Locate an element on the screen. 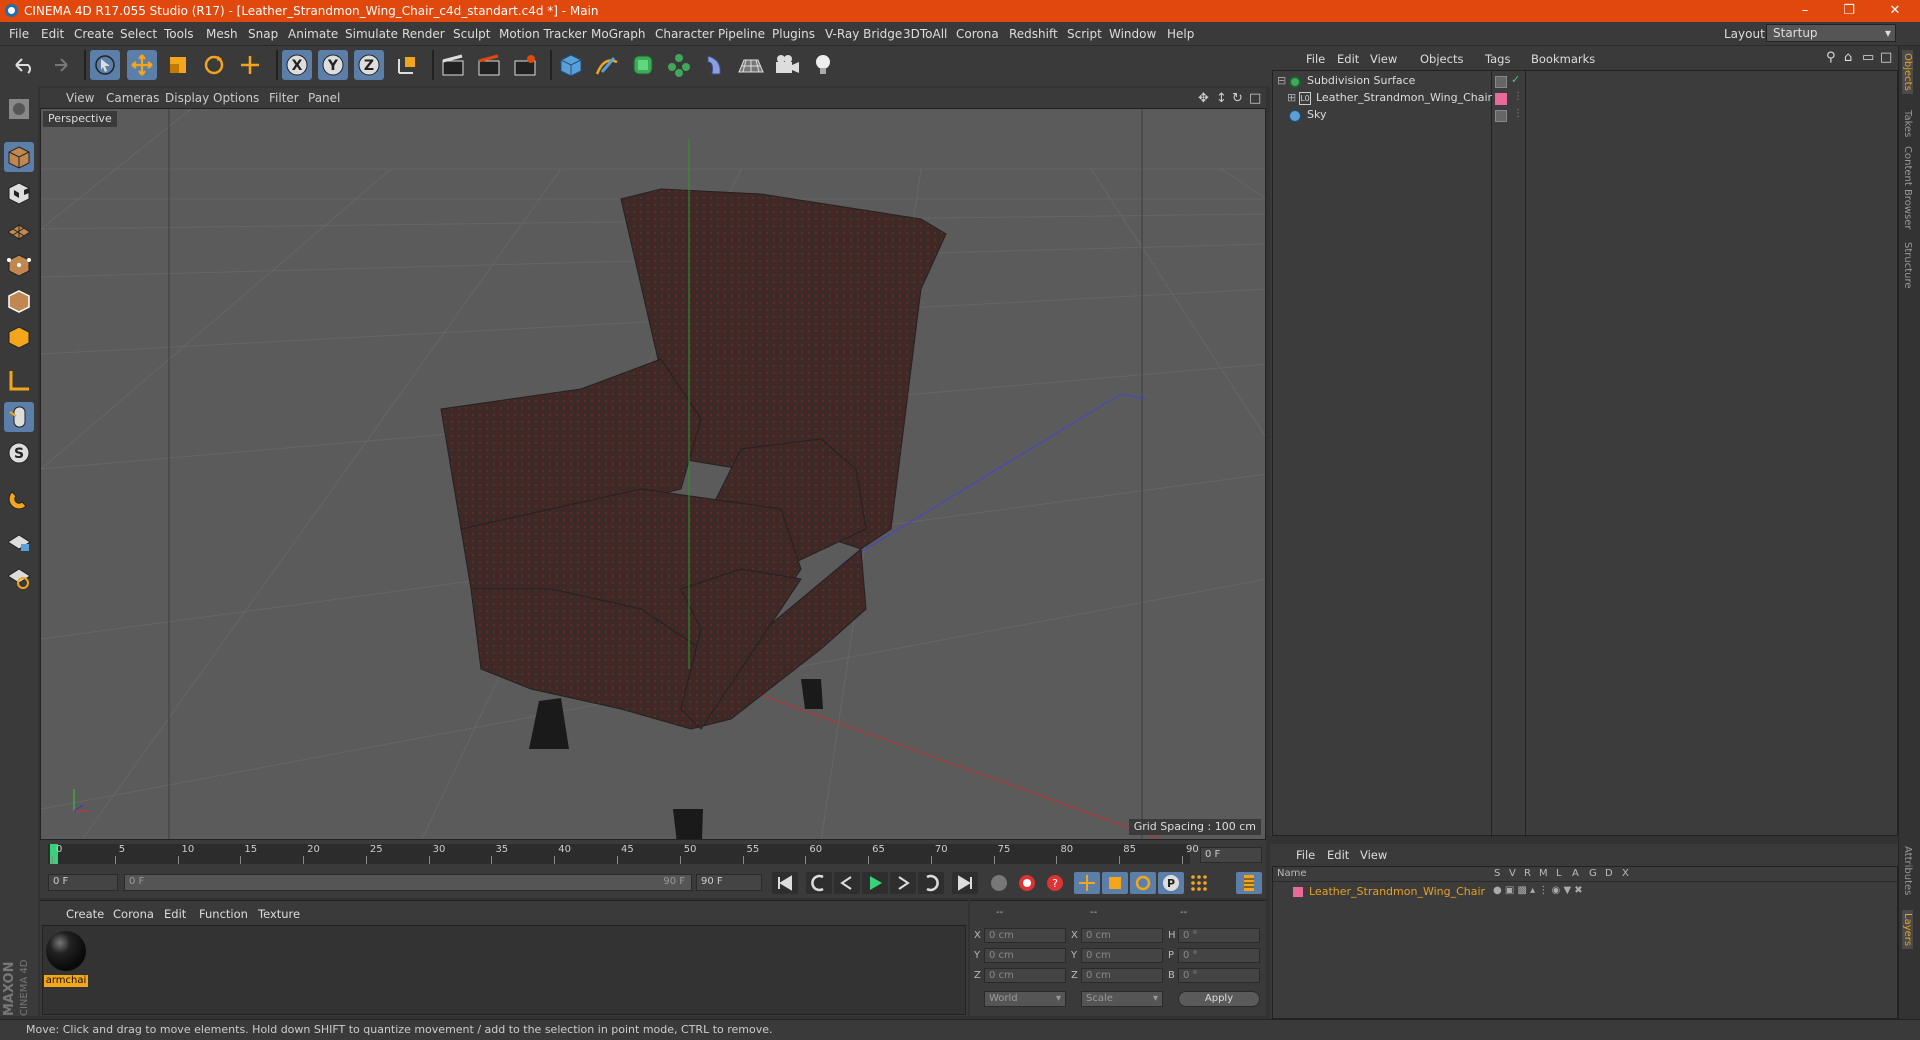  layer-color-tag is located at coordinates (1501, 99).